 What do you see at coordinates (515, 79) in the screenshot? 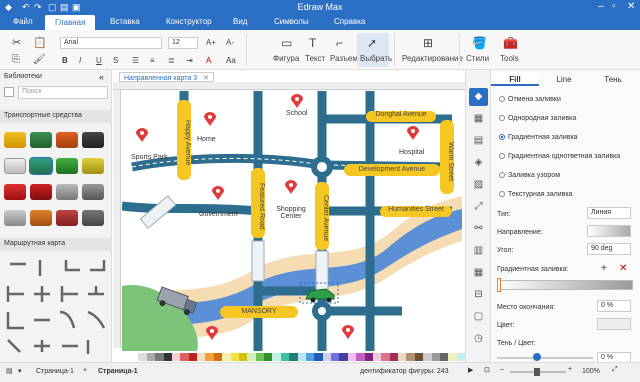
I see `tab-fill: Fill` at bounding box center [515, 79].